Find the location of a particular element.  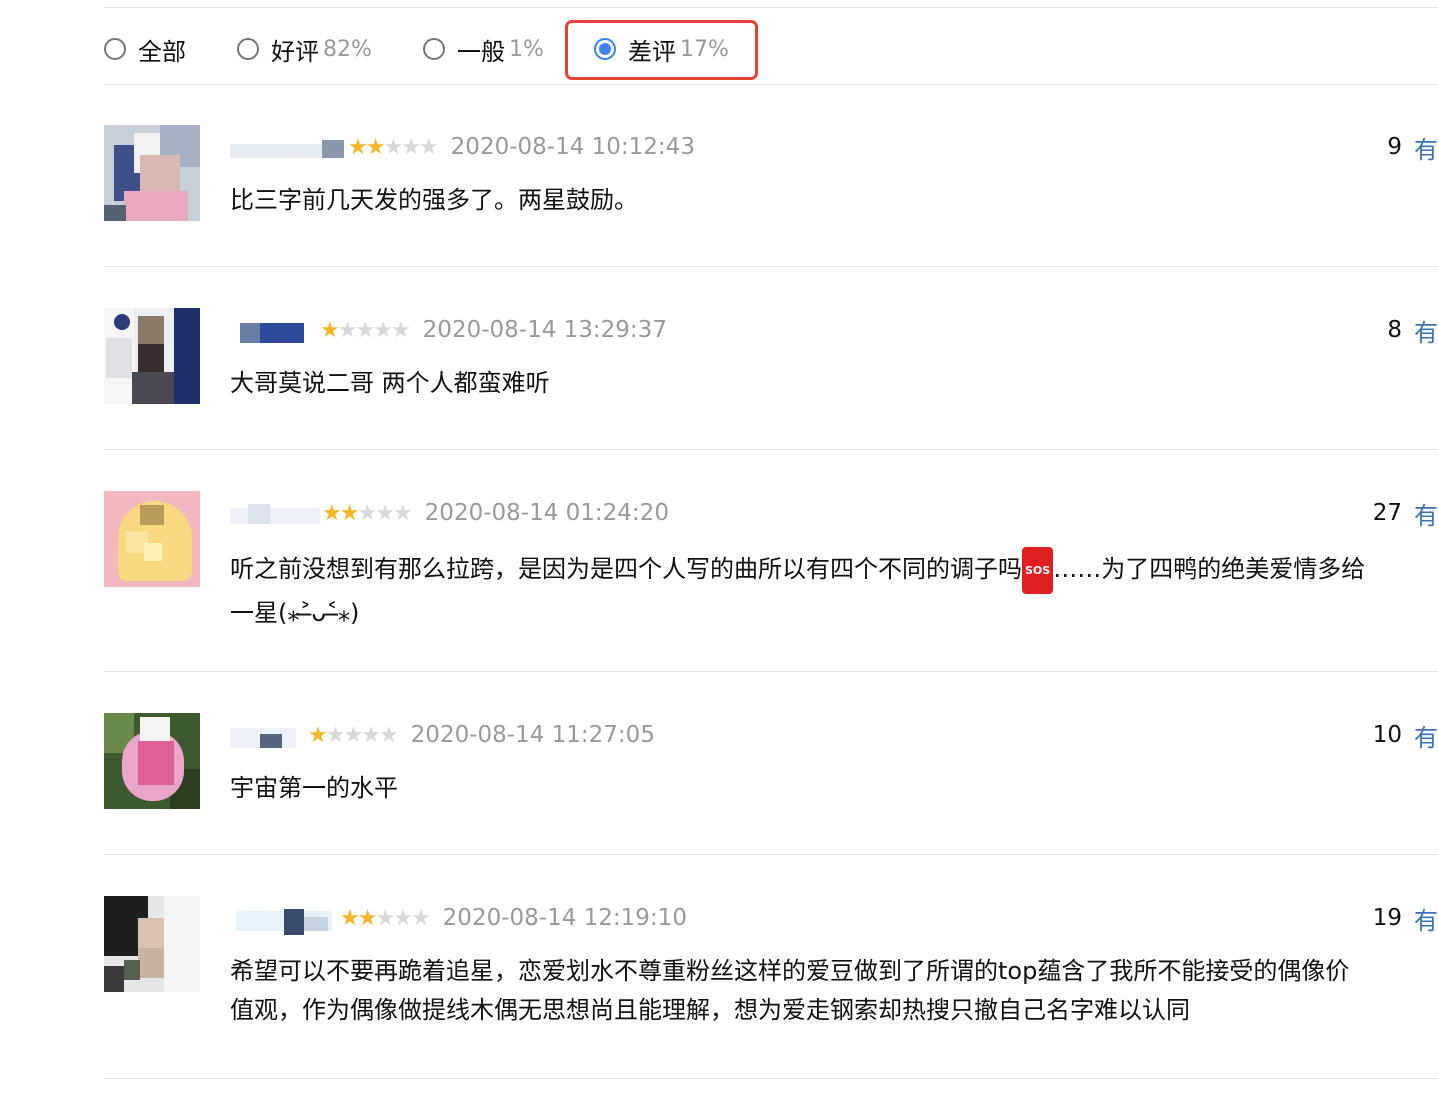

comment-timestamp: 2020-08-14 01:24:20 is located at coordinates (546, 513).